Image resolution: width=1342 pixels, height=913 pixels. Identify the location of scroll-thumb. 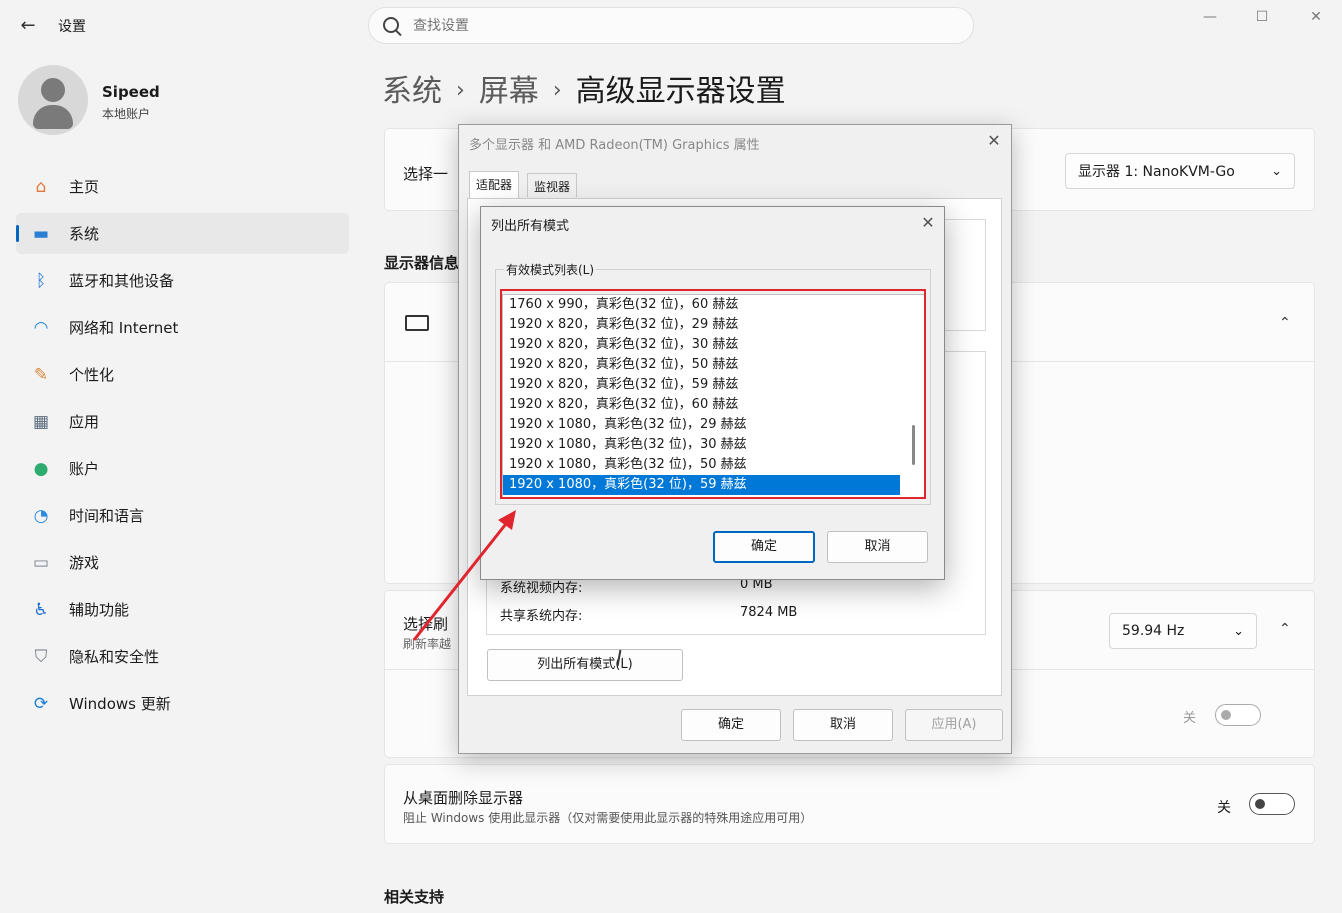
(913, 445).